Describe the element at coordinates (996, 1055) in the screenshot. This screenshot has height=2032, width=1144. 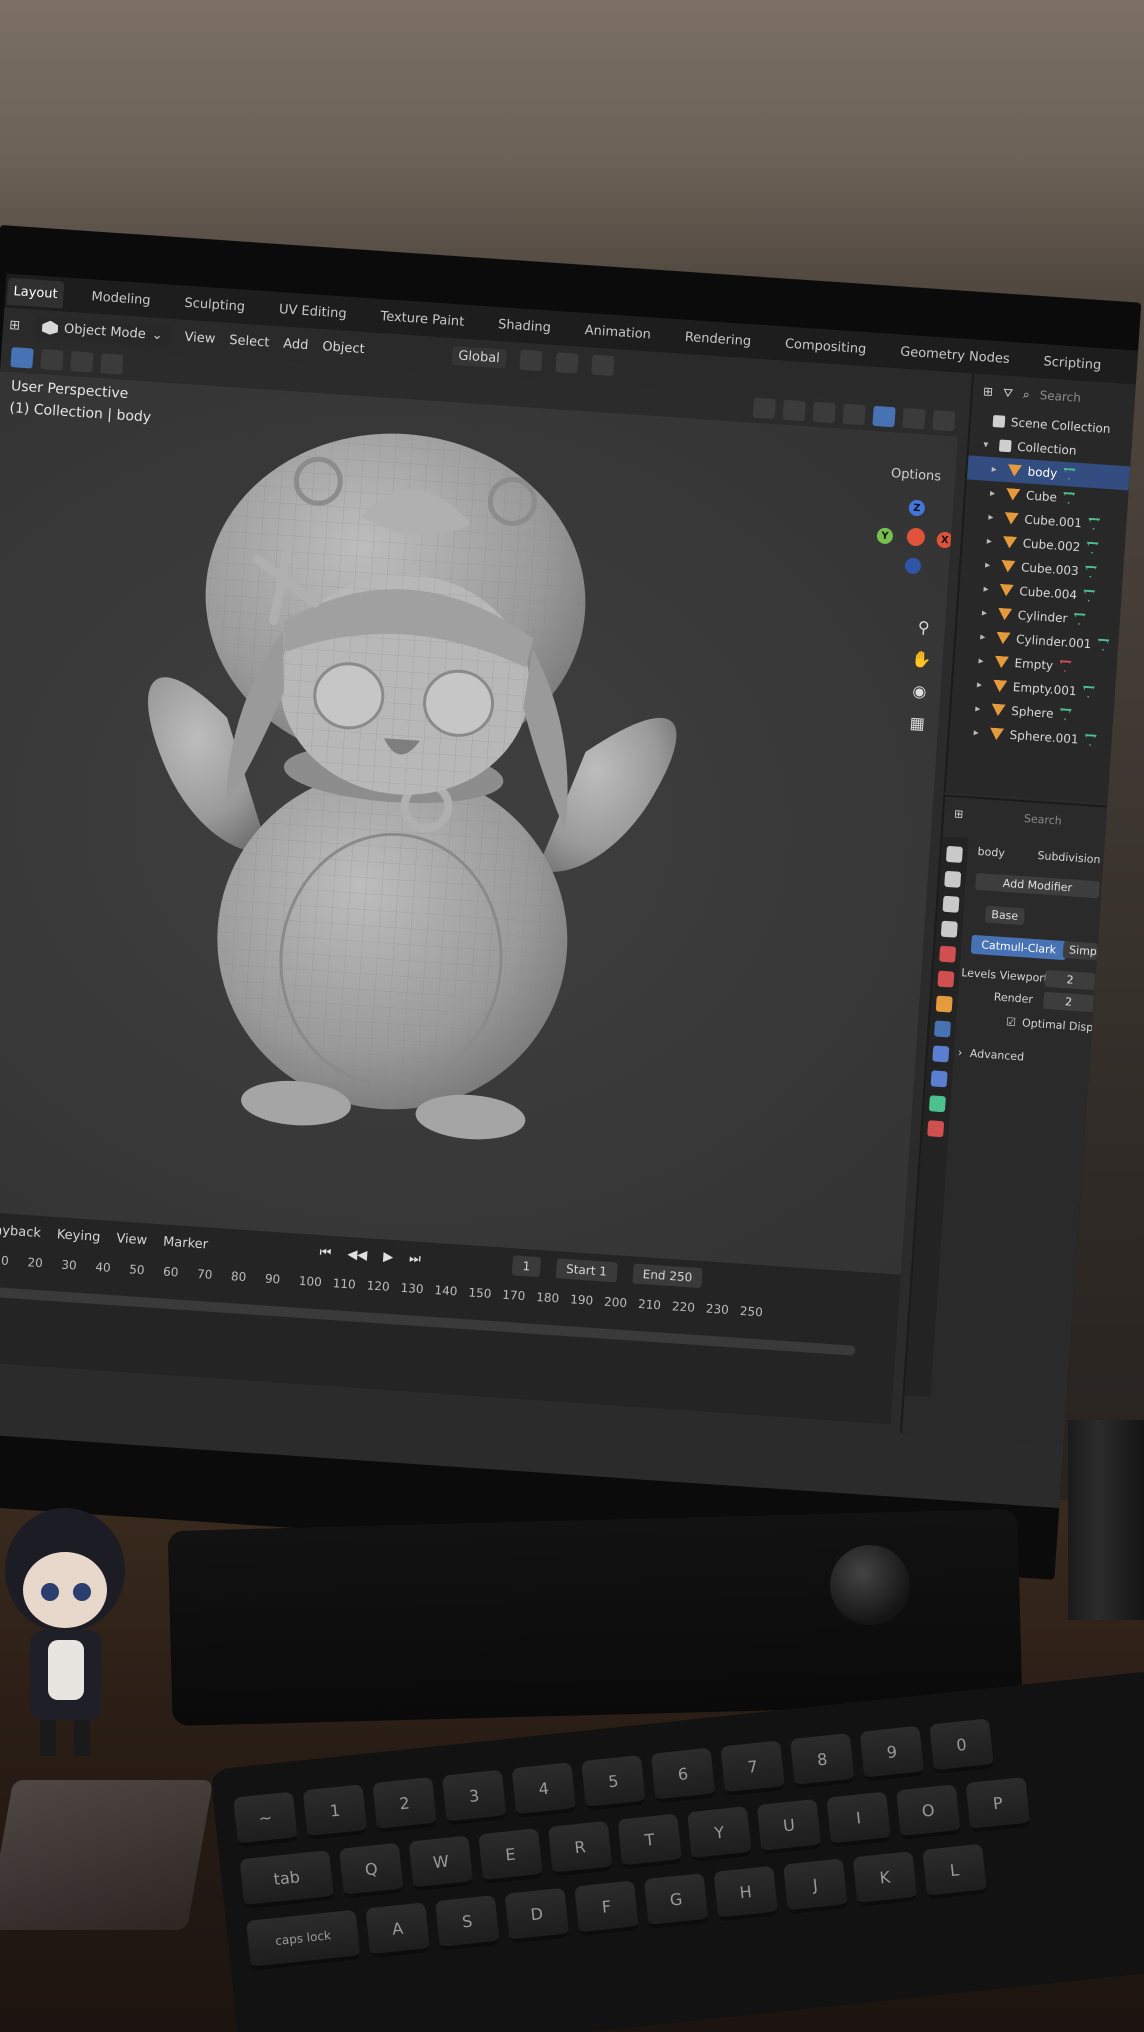
I see `advanced-panel-header: Advanced` at that location.